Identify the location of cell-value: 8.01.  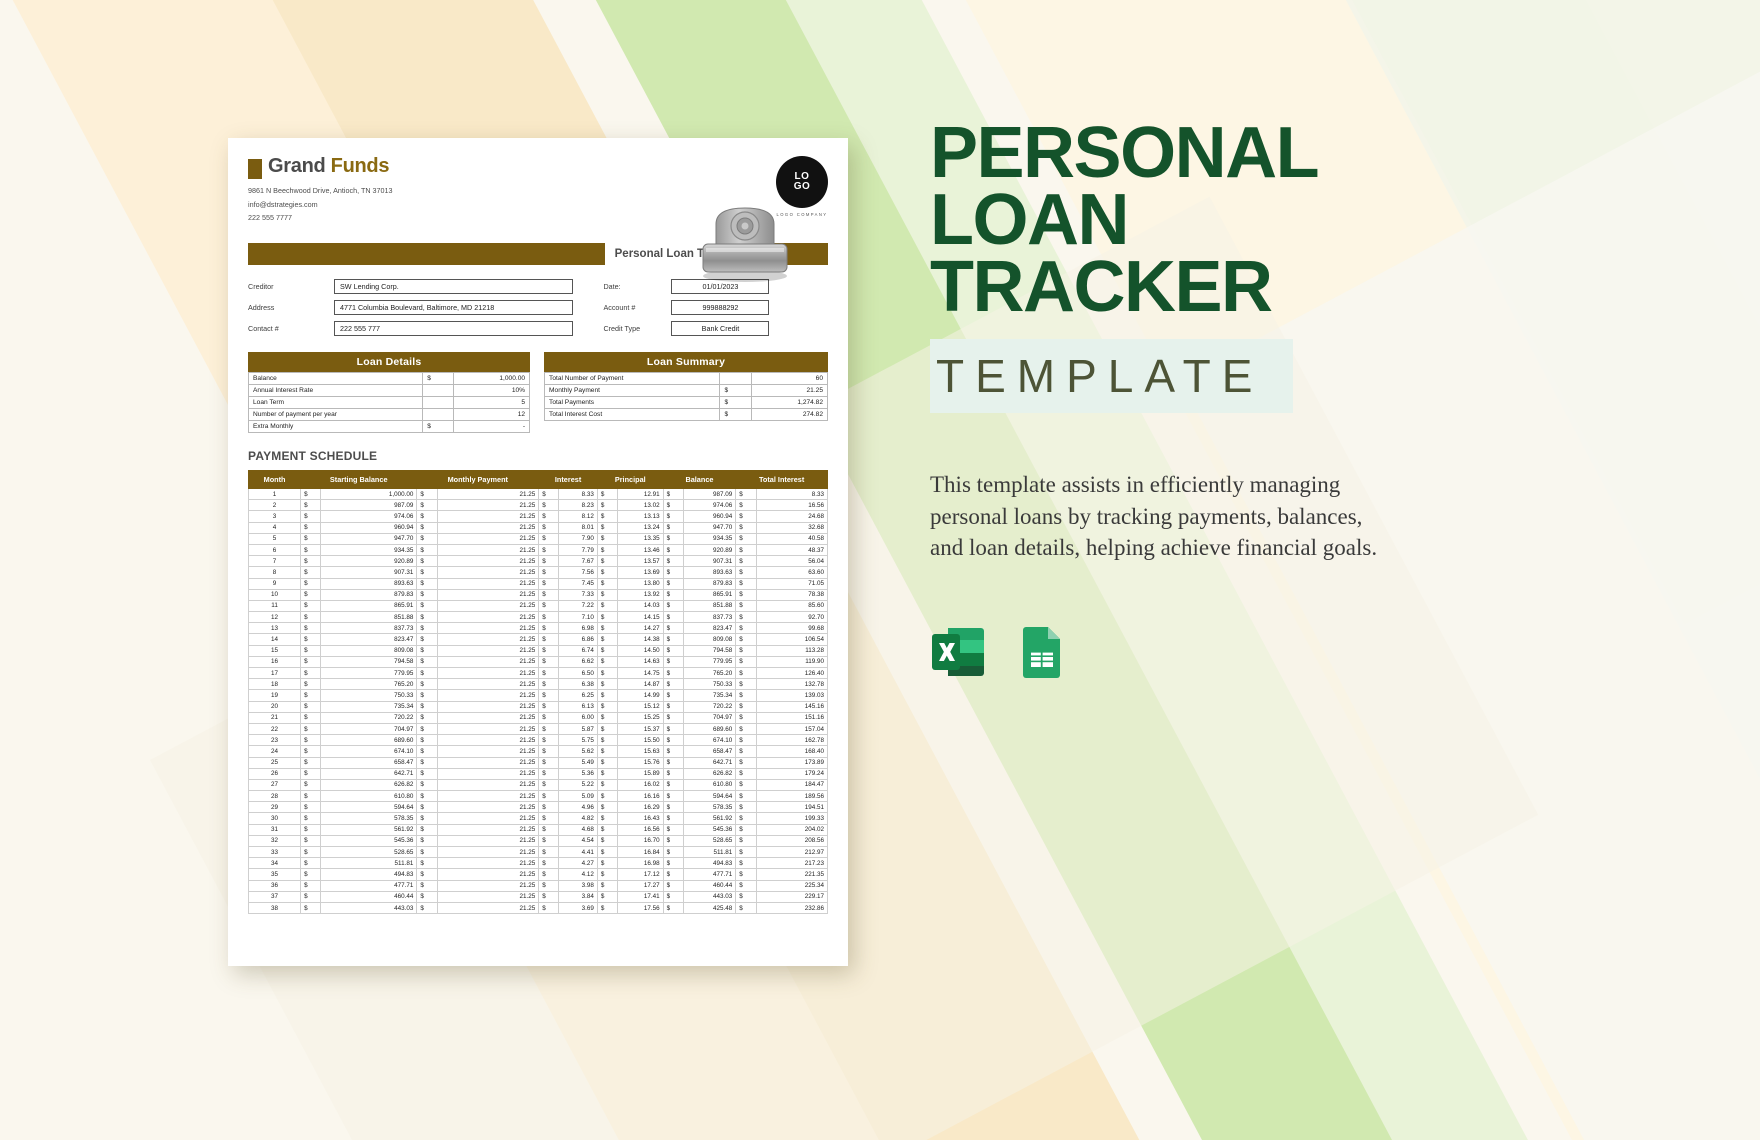
(578, 527).